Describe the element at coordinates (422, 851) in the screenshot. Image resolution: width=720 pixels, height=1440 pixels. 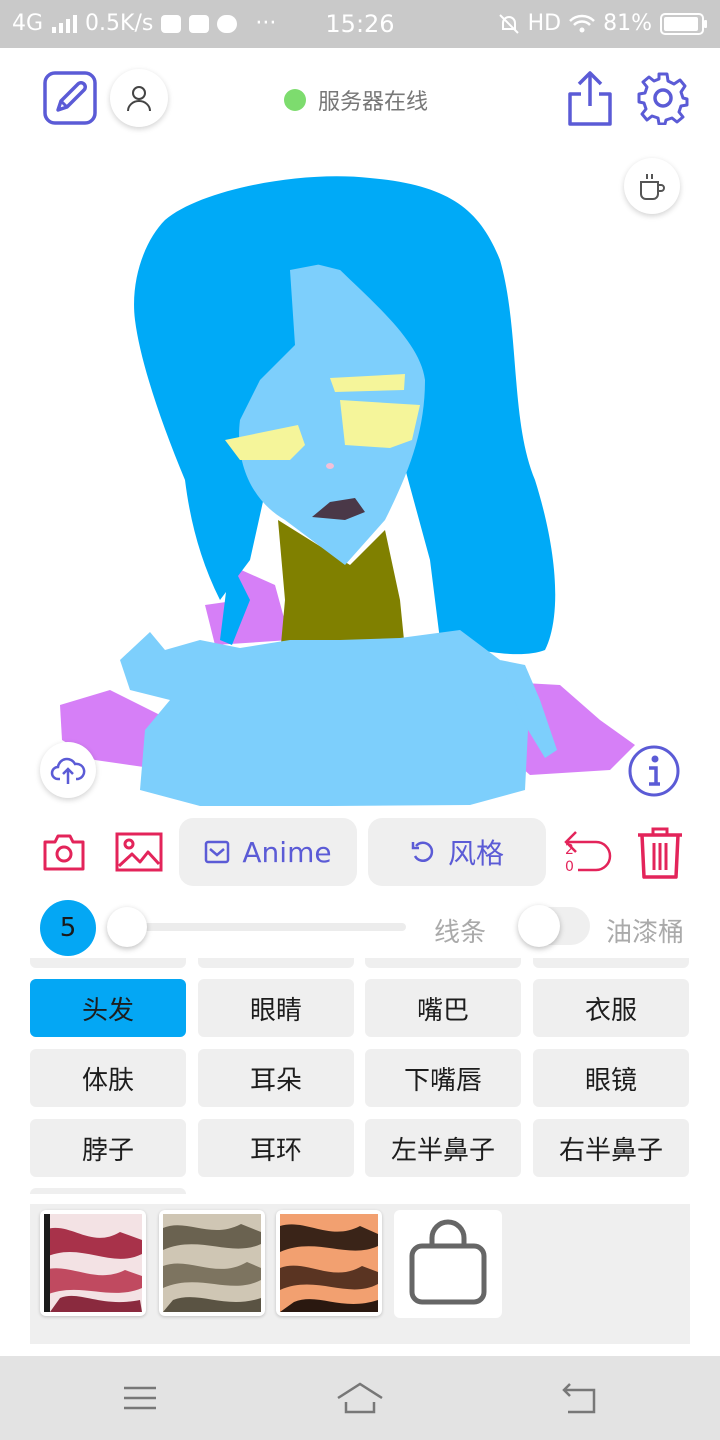
I see `refresh-icon` at that location.